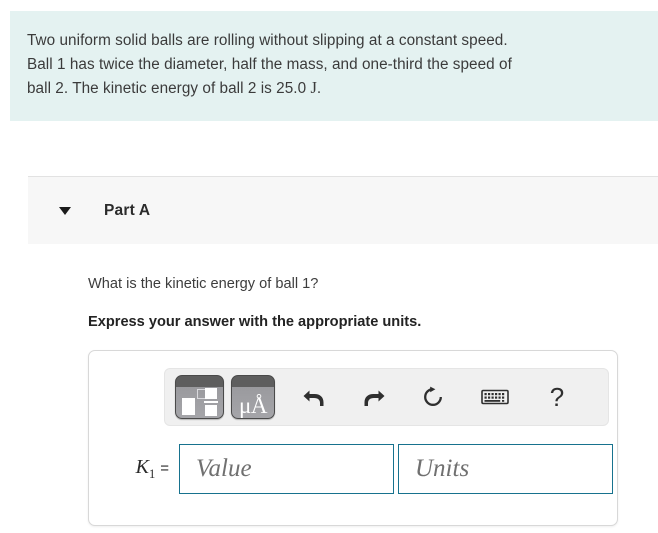 This screenshot has height=533, width=658. I want to click on variable-symbol: K, so click(142, 467).